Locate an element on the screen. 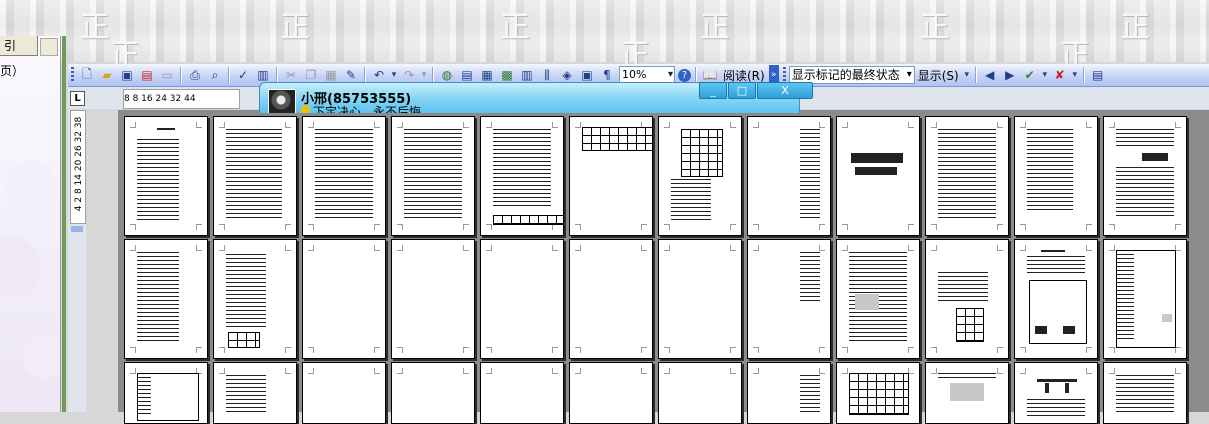 This screenshot has width=1209, height=424. minimize-button: _ is located at coordinates (713, 90).